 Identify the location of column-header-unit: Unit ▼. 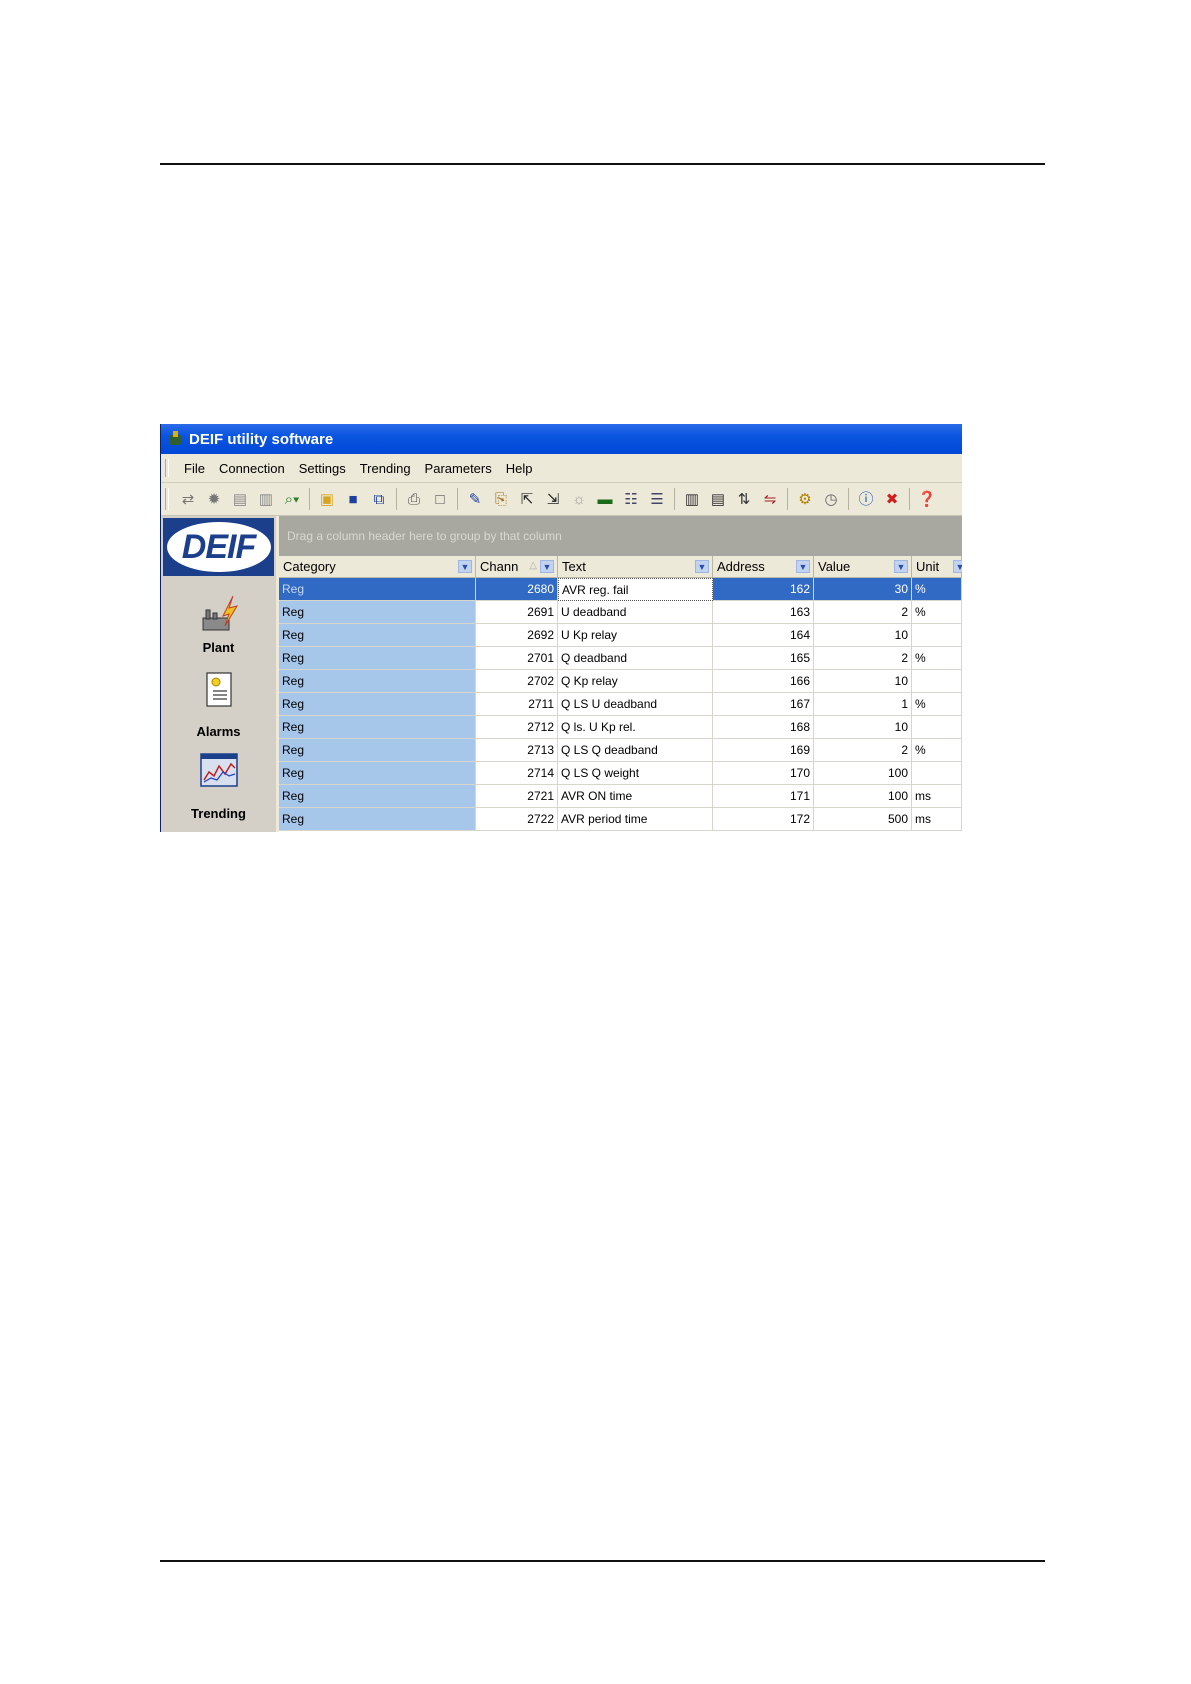
(937, 567).